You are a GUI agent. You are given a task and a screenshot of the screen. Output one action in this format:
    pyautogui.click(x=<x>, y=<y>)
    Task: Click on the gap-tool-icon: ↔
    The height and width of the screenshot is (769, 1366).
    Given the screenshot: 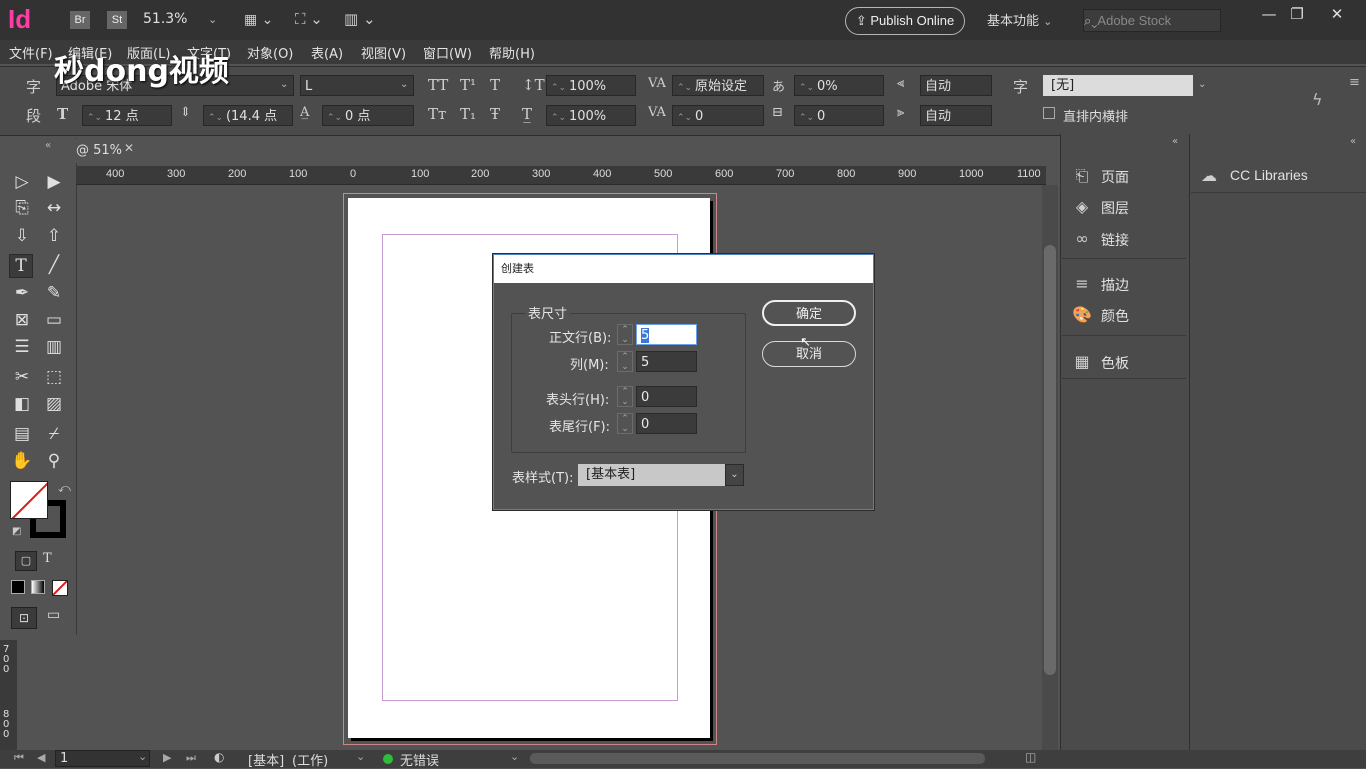 What is the action you would take?
    pyautogui.click(x=54, y=208)
    